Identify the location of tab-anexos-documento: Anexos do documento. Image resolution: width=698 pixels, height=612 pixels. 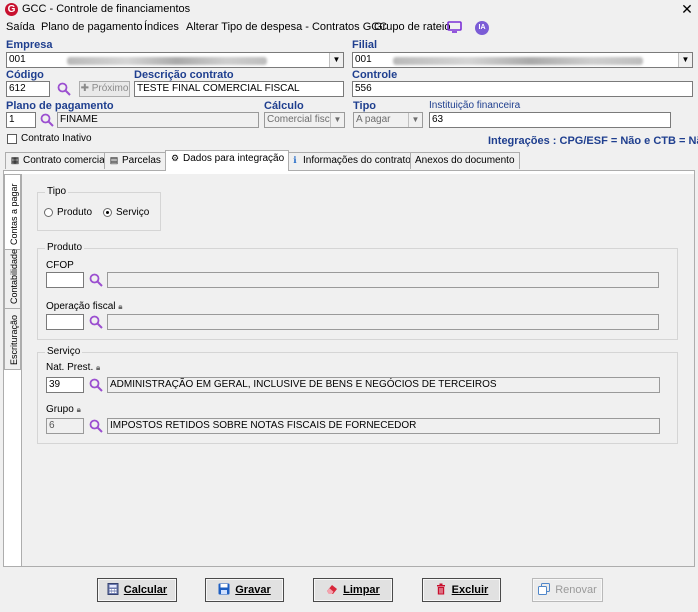
(465, 160).